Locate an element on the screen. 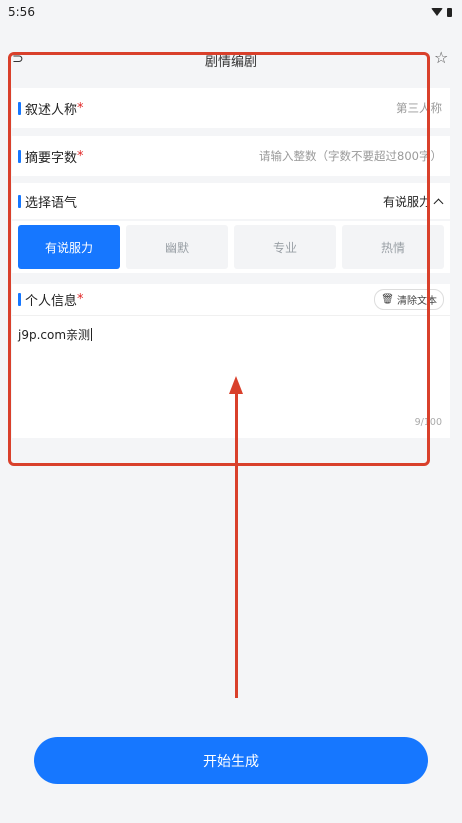 This screenshot has width=462, height=823. summary-input: 请输入整数（字数不要超过800字） is located at coordinates (350, 156).